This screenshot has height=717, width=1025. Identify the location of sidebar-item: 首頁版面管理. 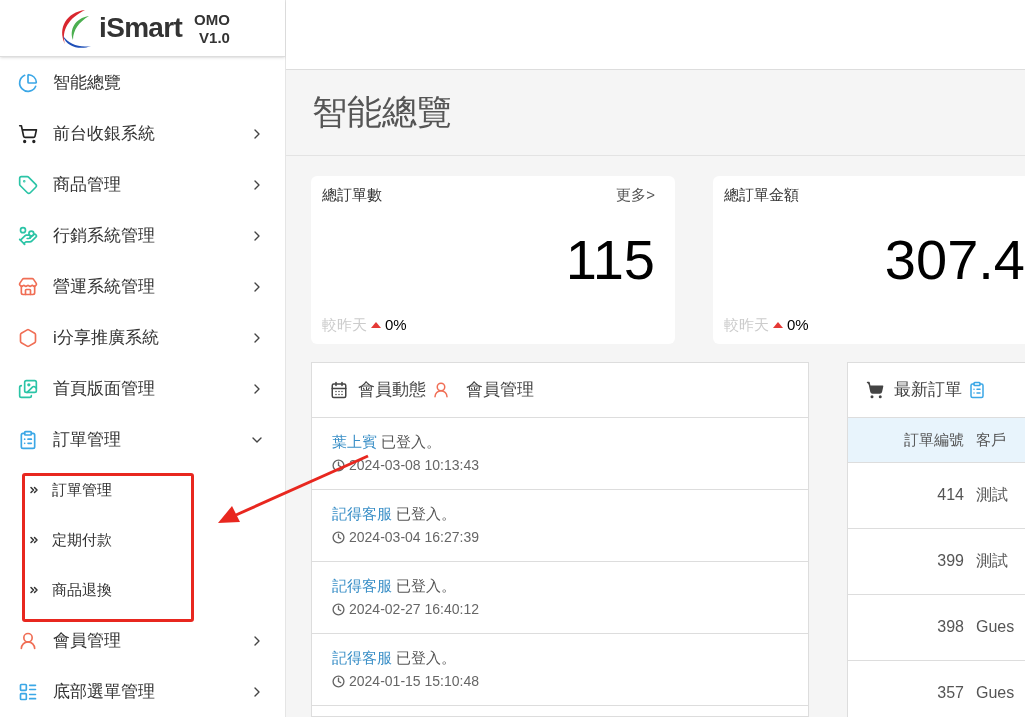
(142, 388).